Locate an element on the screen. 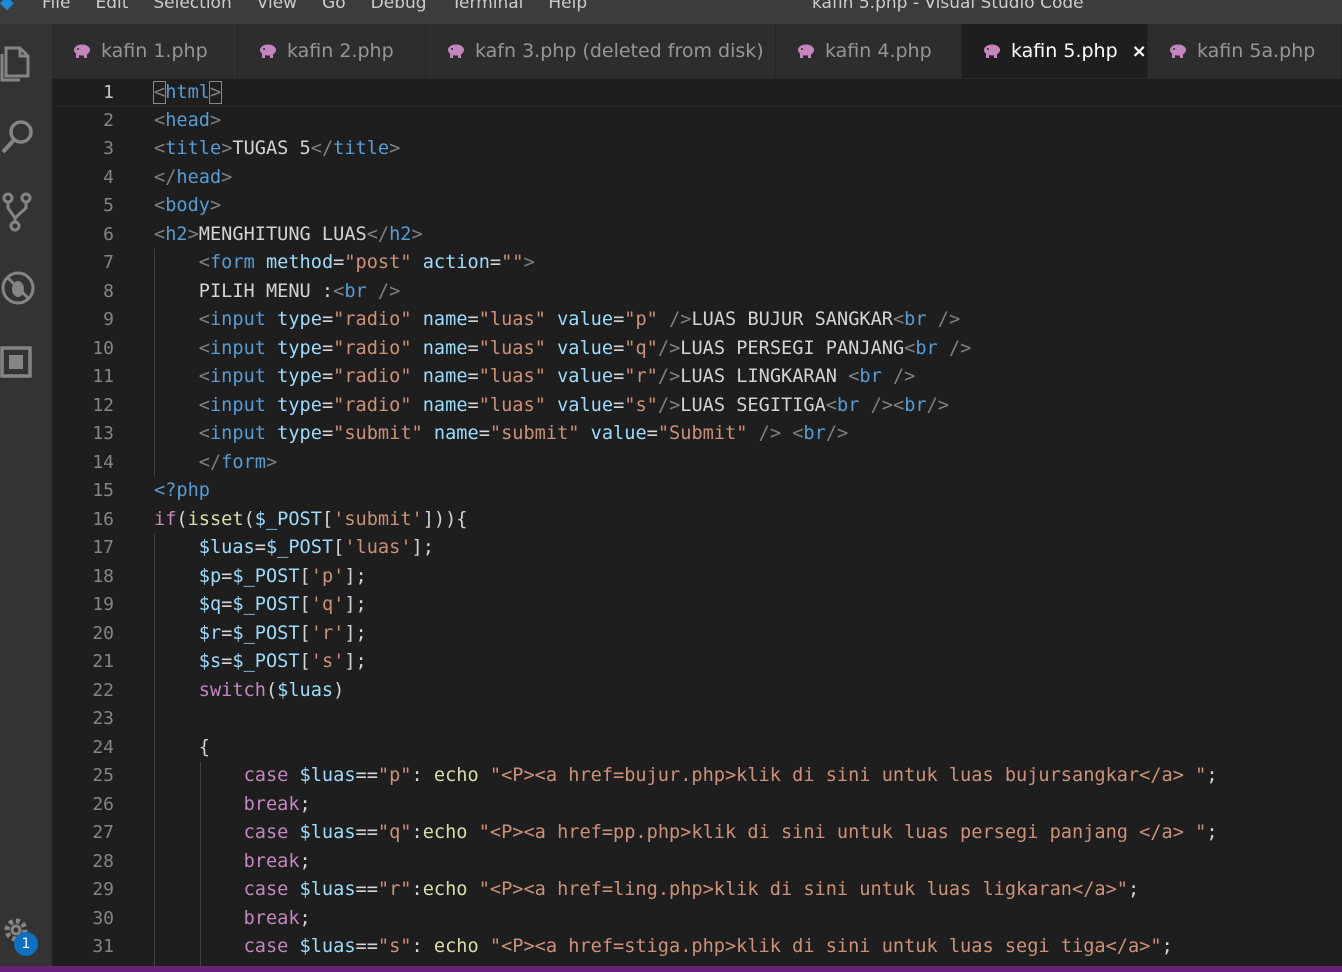 This screenshot has width=1342, height=972. menu-selection: Selection is located at coordinates (192, 6).